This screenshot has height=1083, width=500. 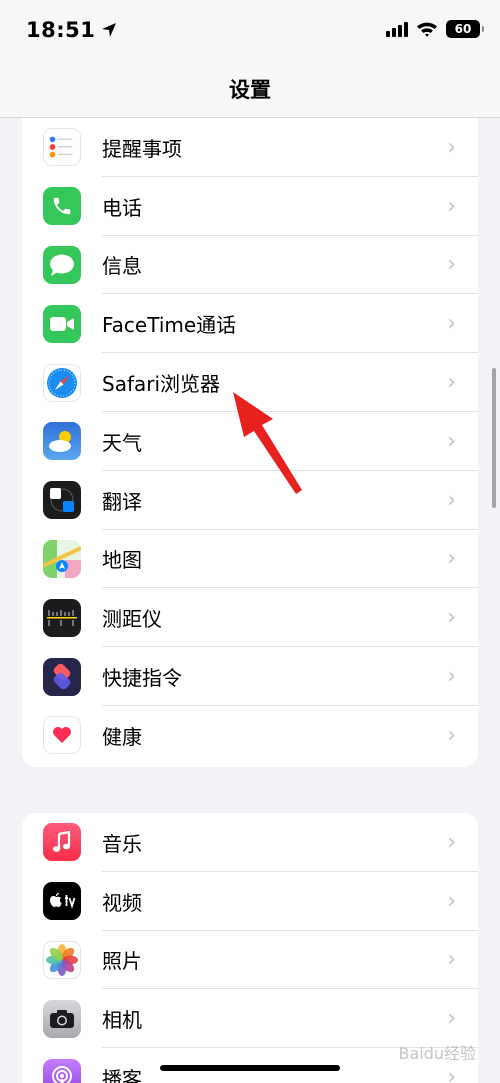 I want to click on settings-row-label: 天气, so click(x=122, y=442).